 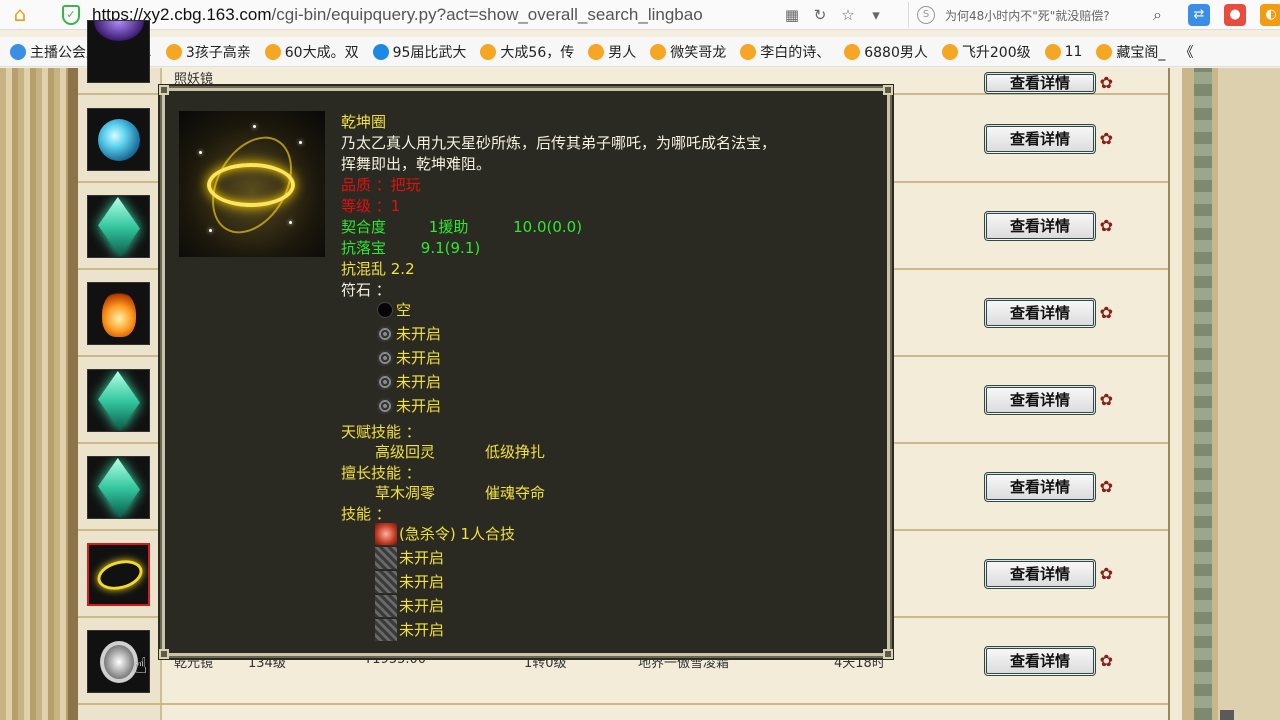 What do you see at coordinates (1227, 715) in the screenshot?
I see `scrollbar-thumb` at bounding box center [1227, 715].